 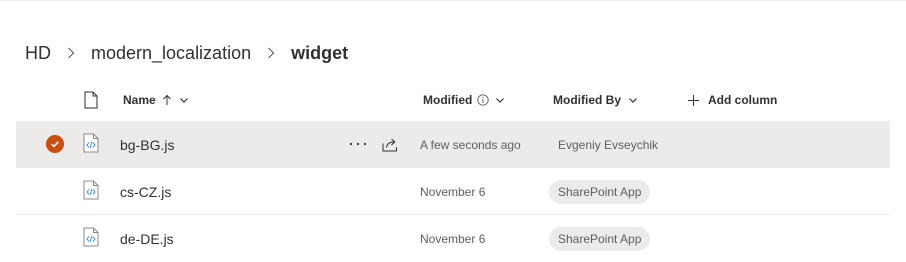 I want to click on info-icon, so click(x=483, y=100).